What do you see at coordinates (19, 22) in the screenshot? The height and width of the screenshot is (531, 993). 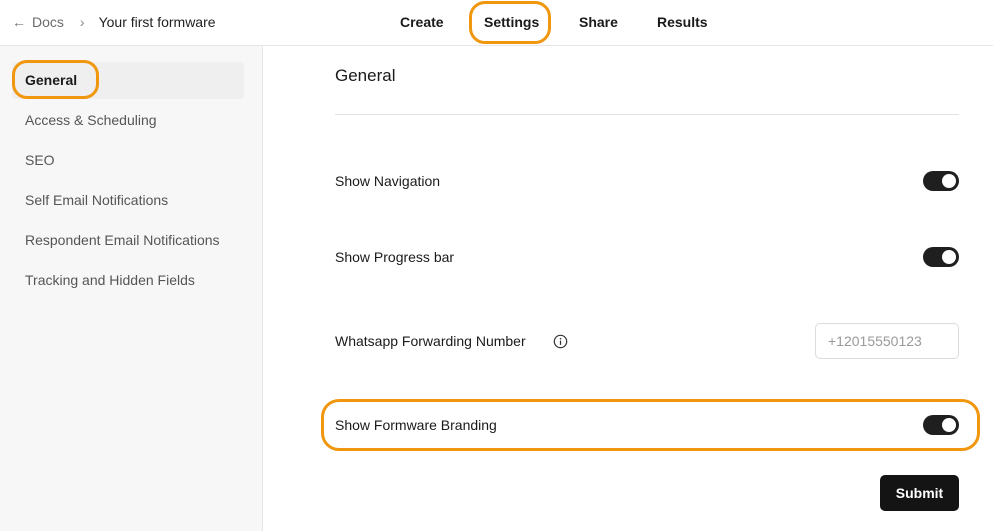 I see `arrow-left-icon: ←` at bounding box center [19, 22].